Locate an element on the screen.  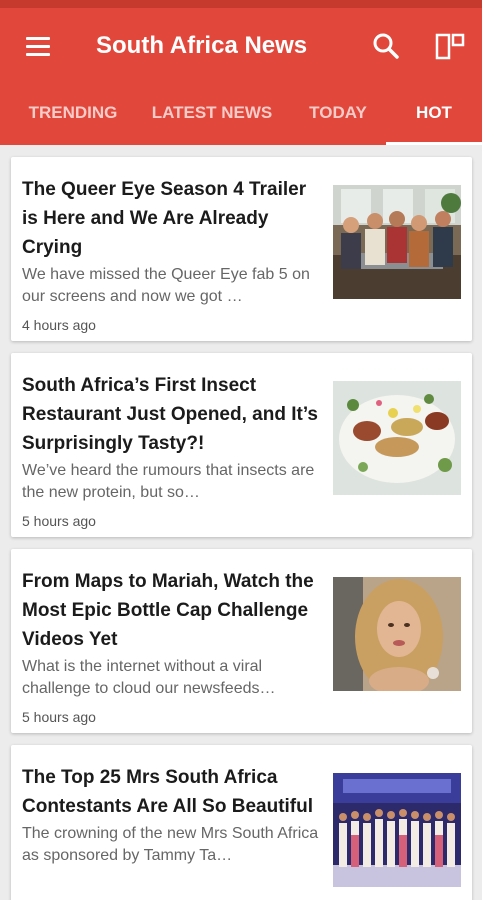
queer-eye-cast-photo is located at coordinates (397, 242).